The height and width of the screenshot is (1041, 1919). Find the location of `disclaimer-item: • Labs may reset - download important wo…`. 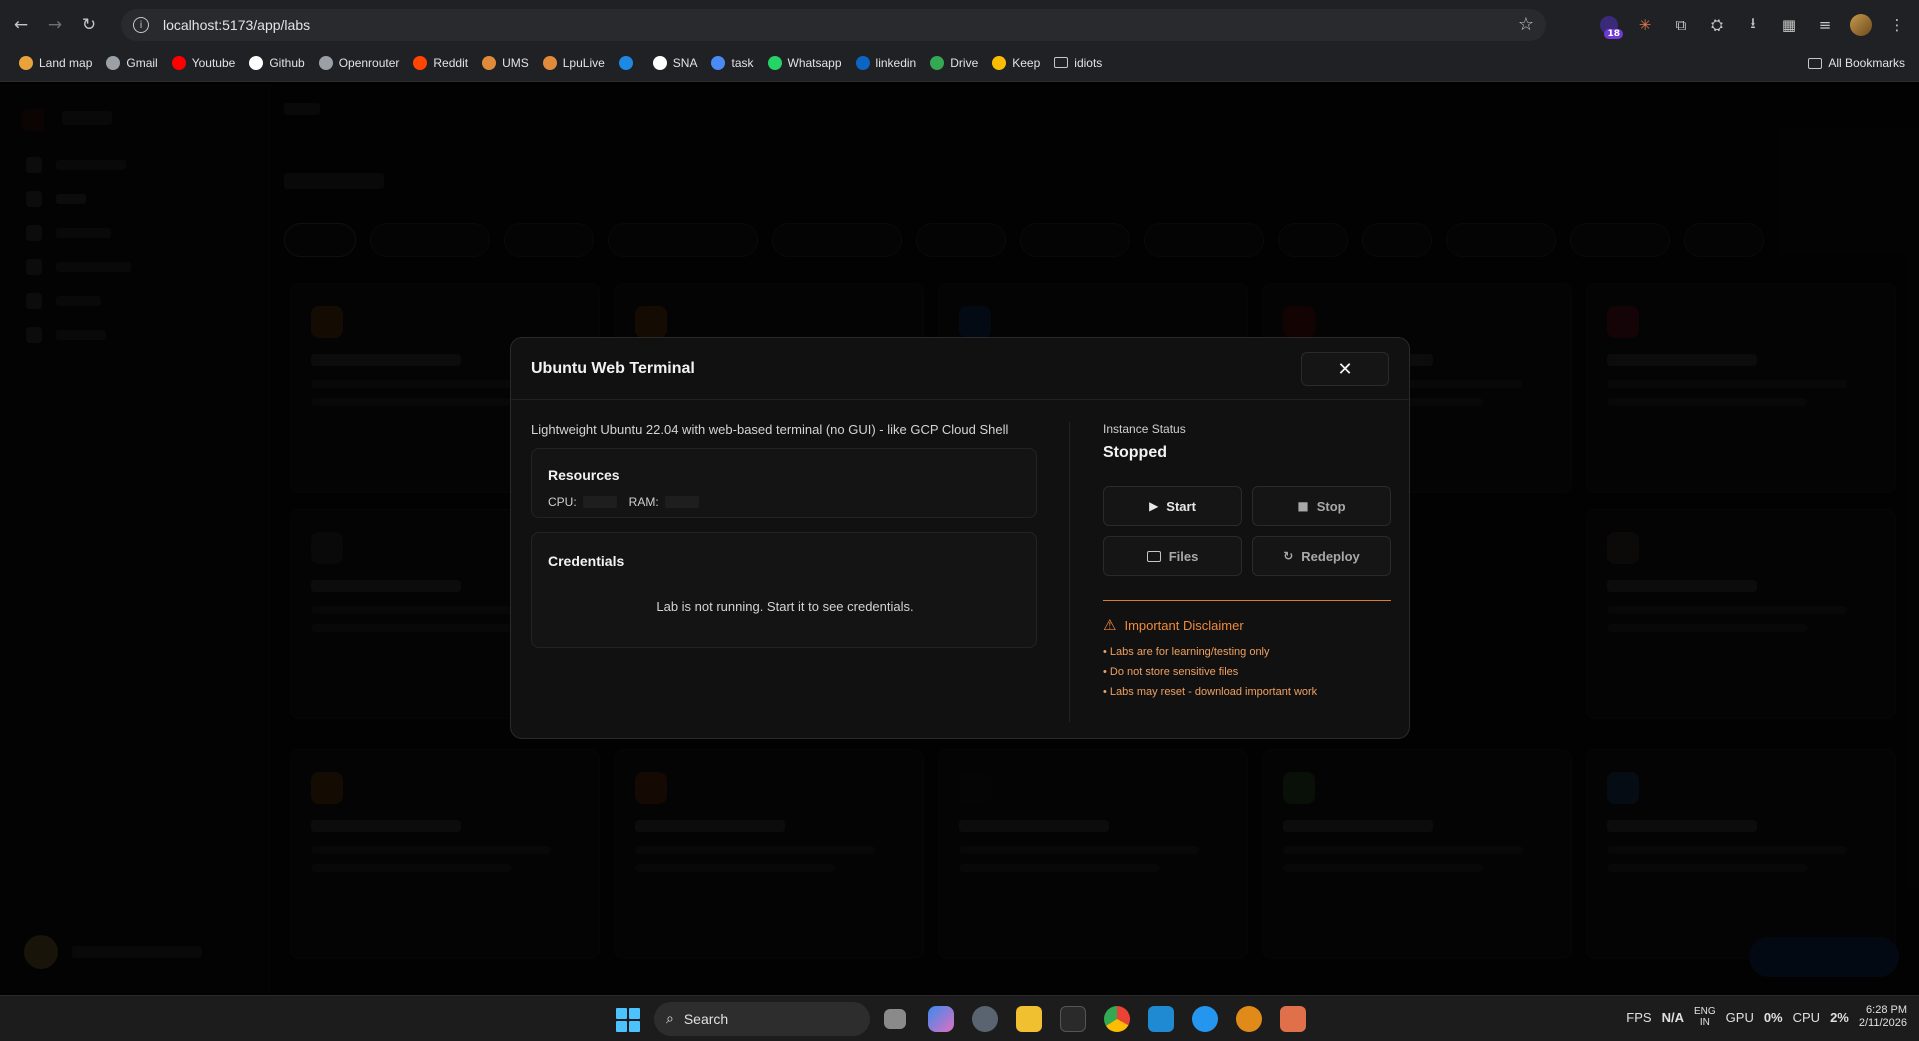

disclaimer-item: • Labs may reset - download important wo… is located at coordinates (1210, 692).